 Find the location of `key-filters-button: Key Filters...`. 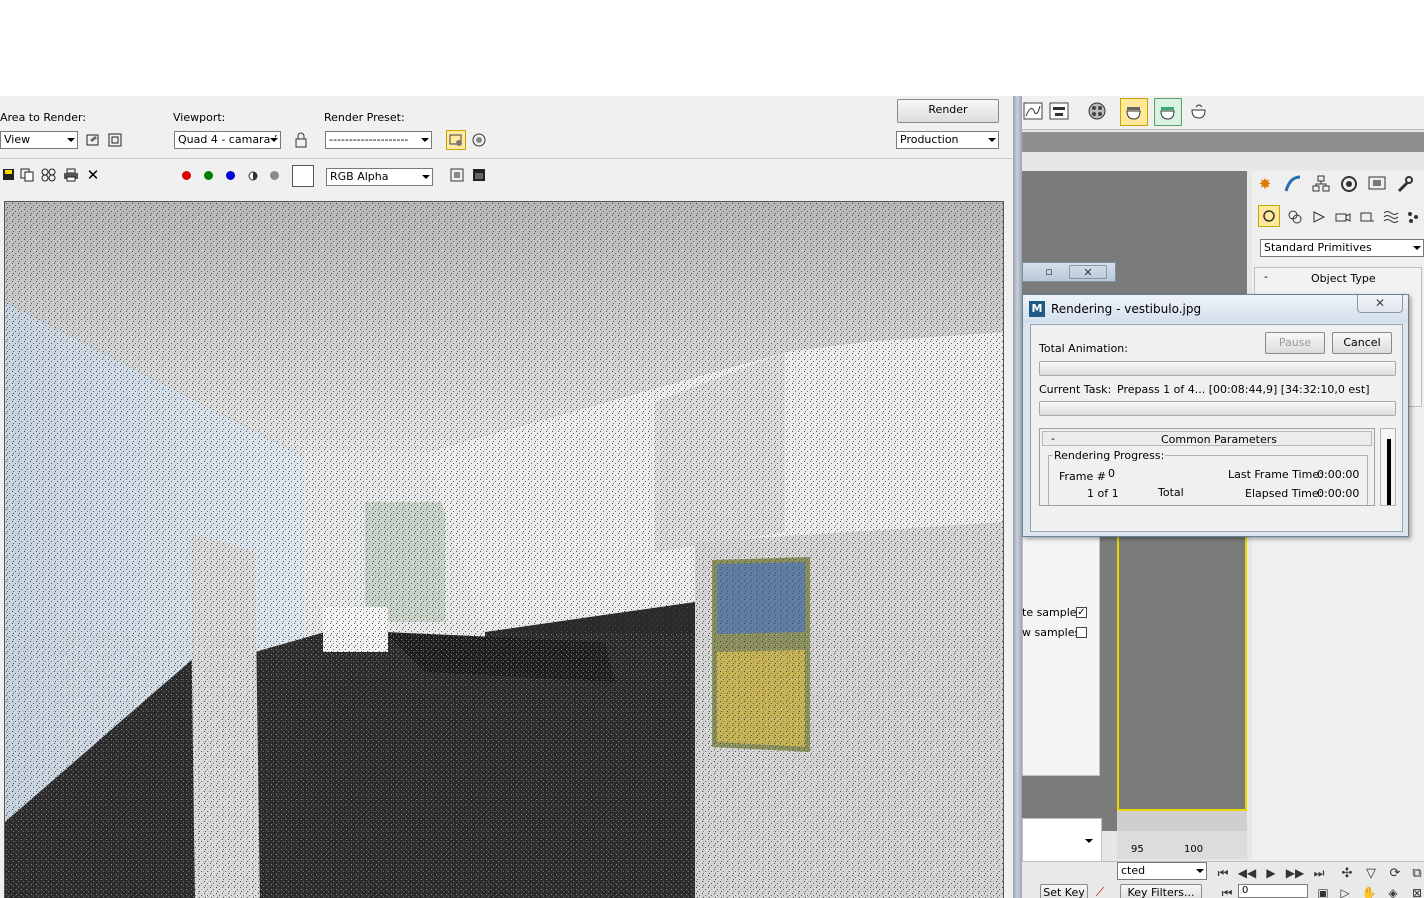

key-filters-button: Key Filters... is located at coordinates (1161, 891).